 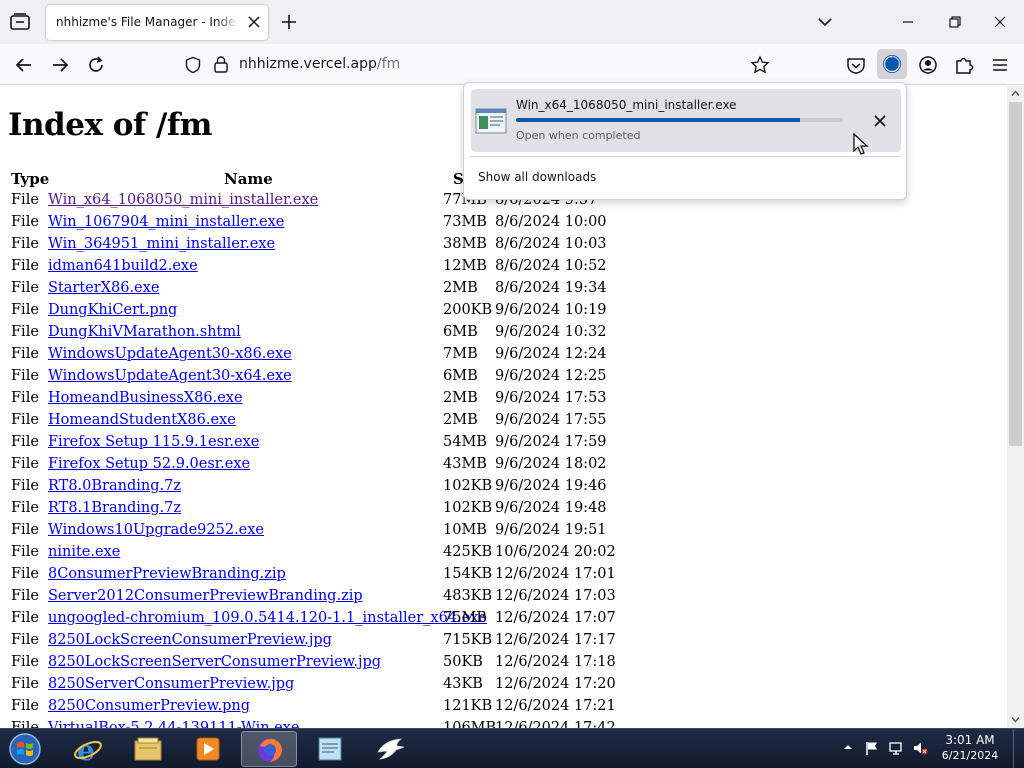 I want to click on cancel-download-icon, so click(x=880, y=121).